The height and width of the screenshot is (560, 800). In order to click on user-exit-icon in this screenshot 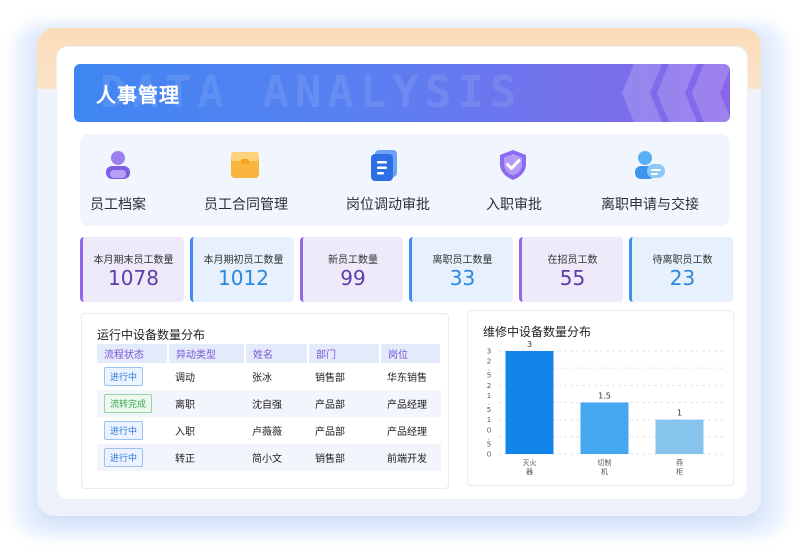, I will do `click(650, 165)`.